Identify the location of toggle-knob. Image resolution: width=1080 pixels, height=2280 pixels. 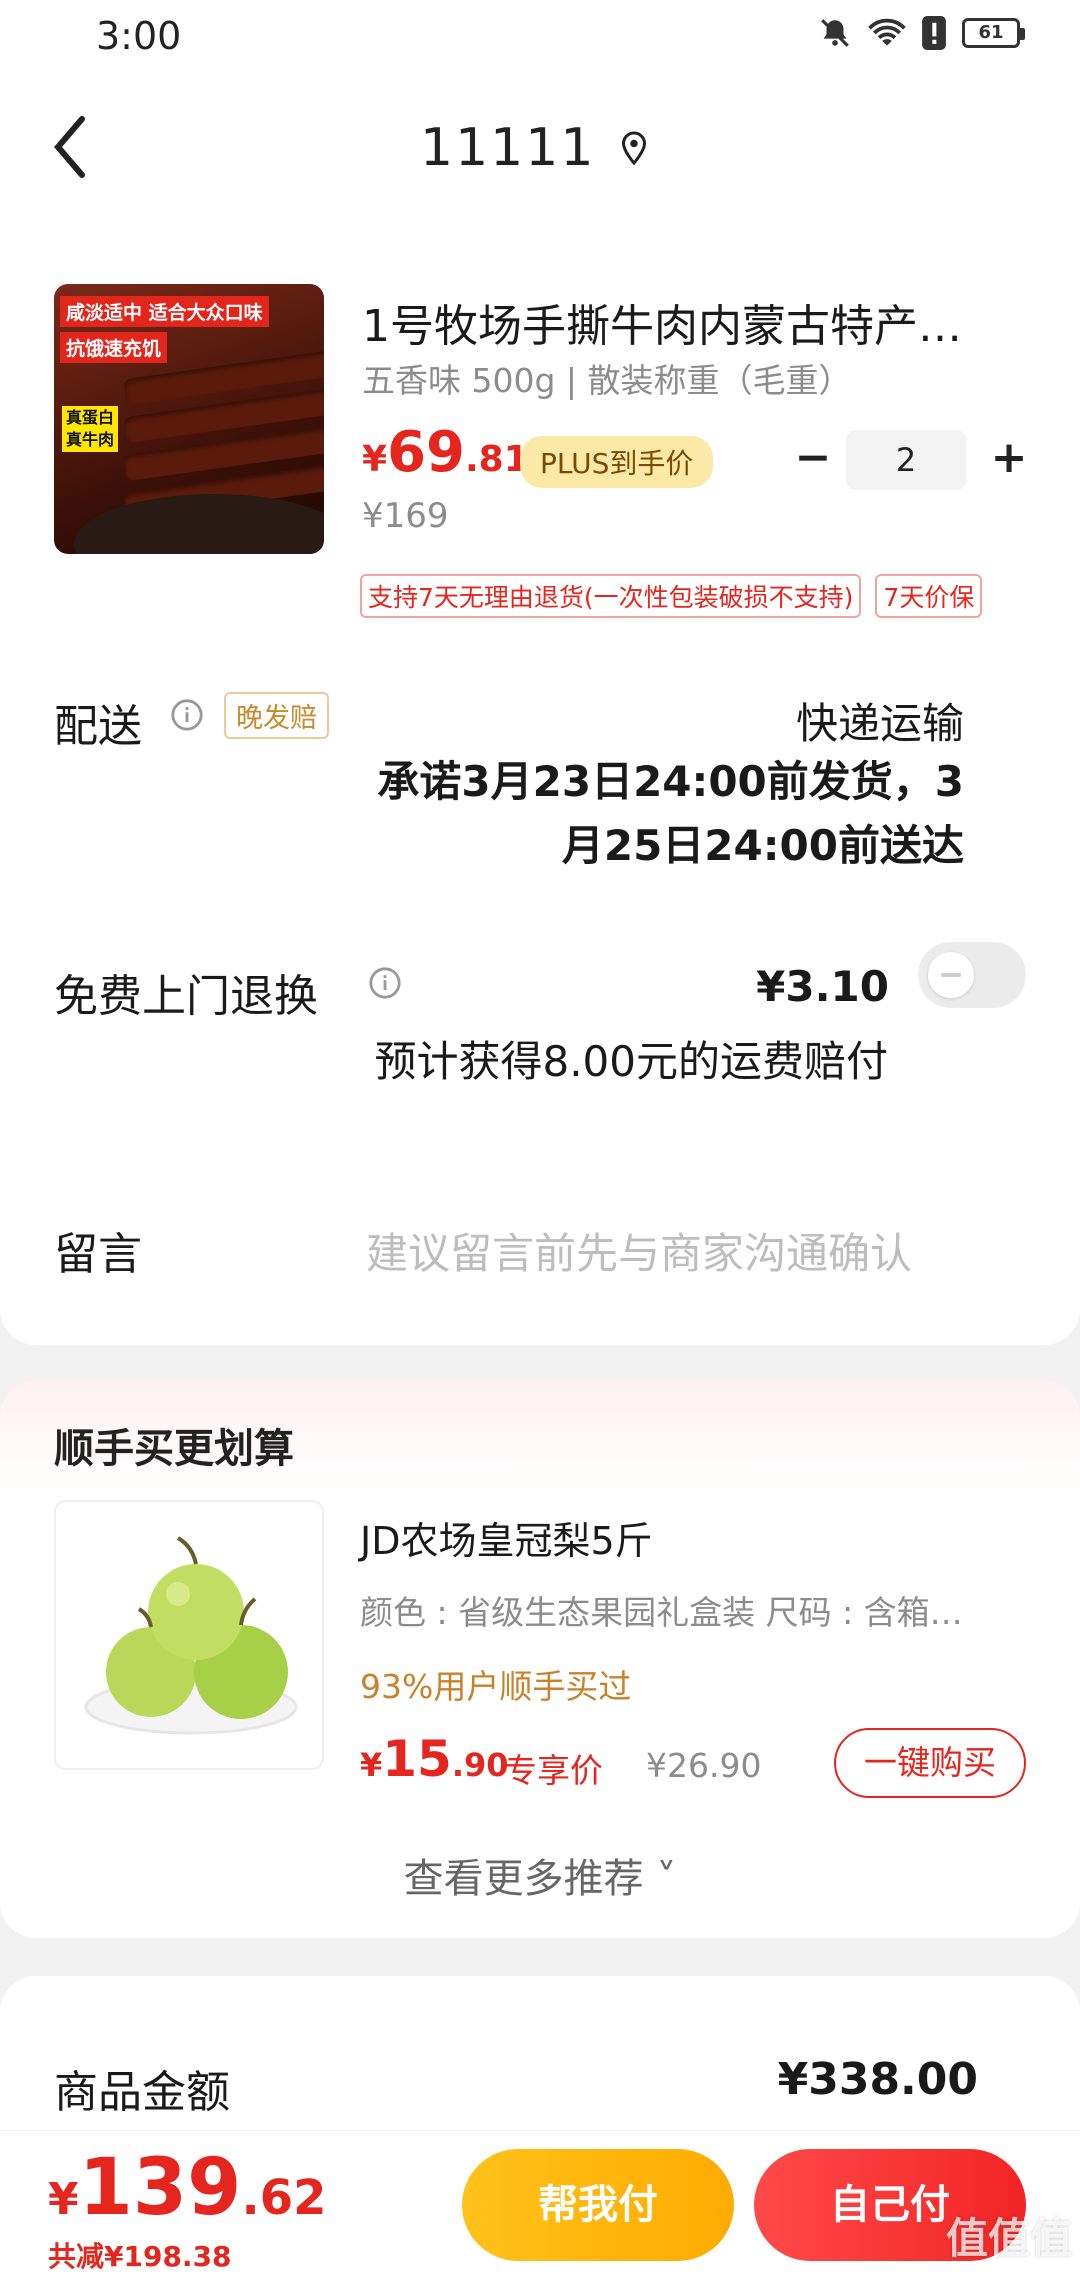
(951, 975).